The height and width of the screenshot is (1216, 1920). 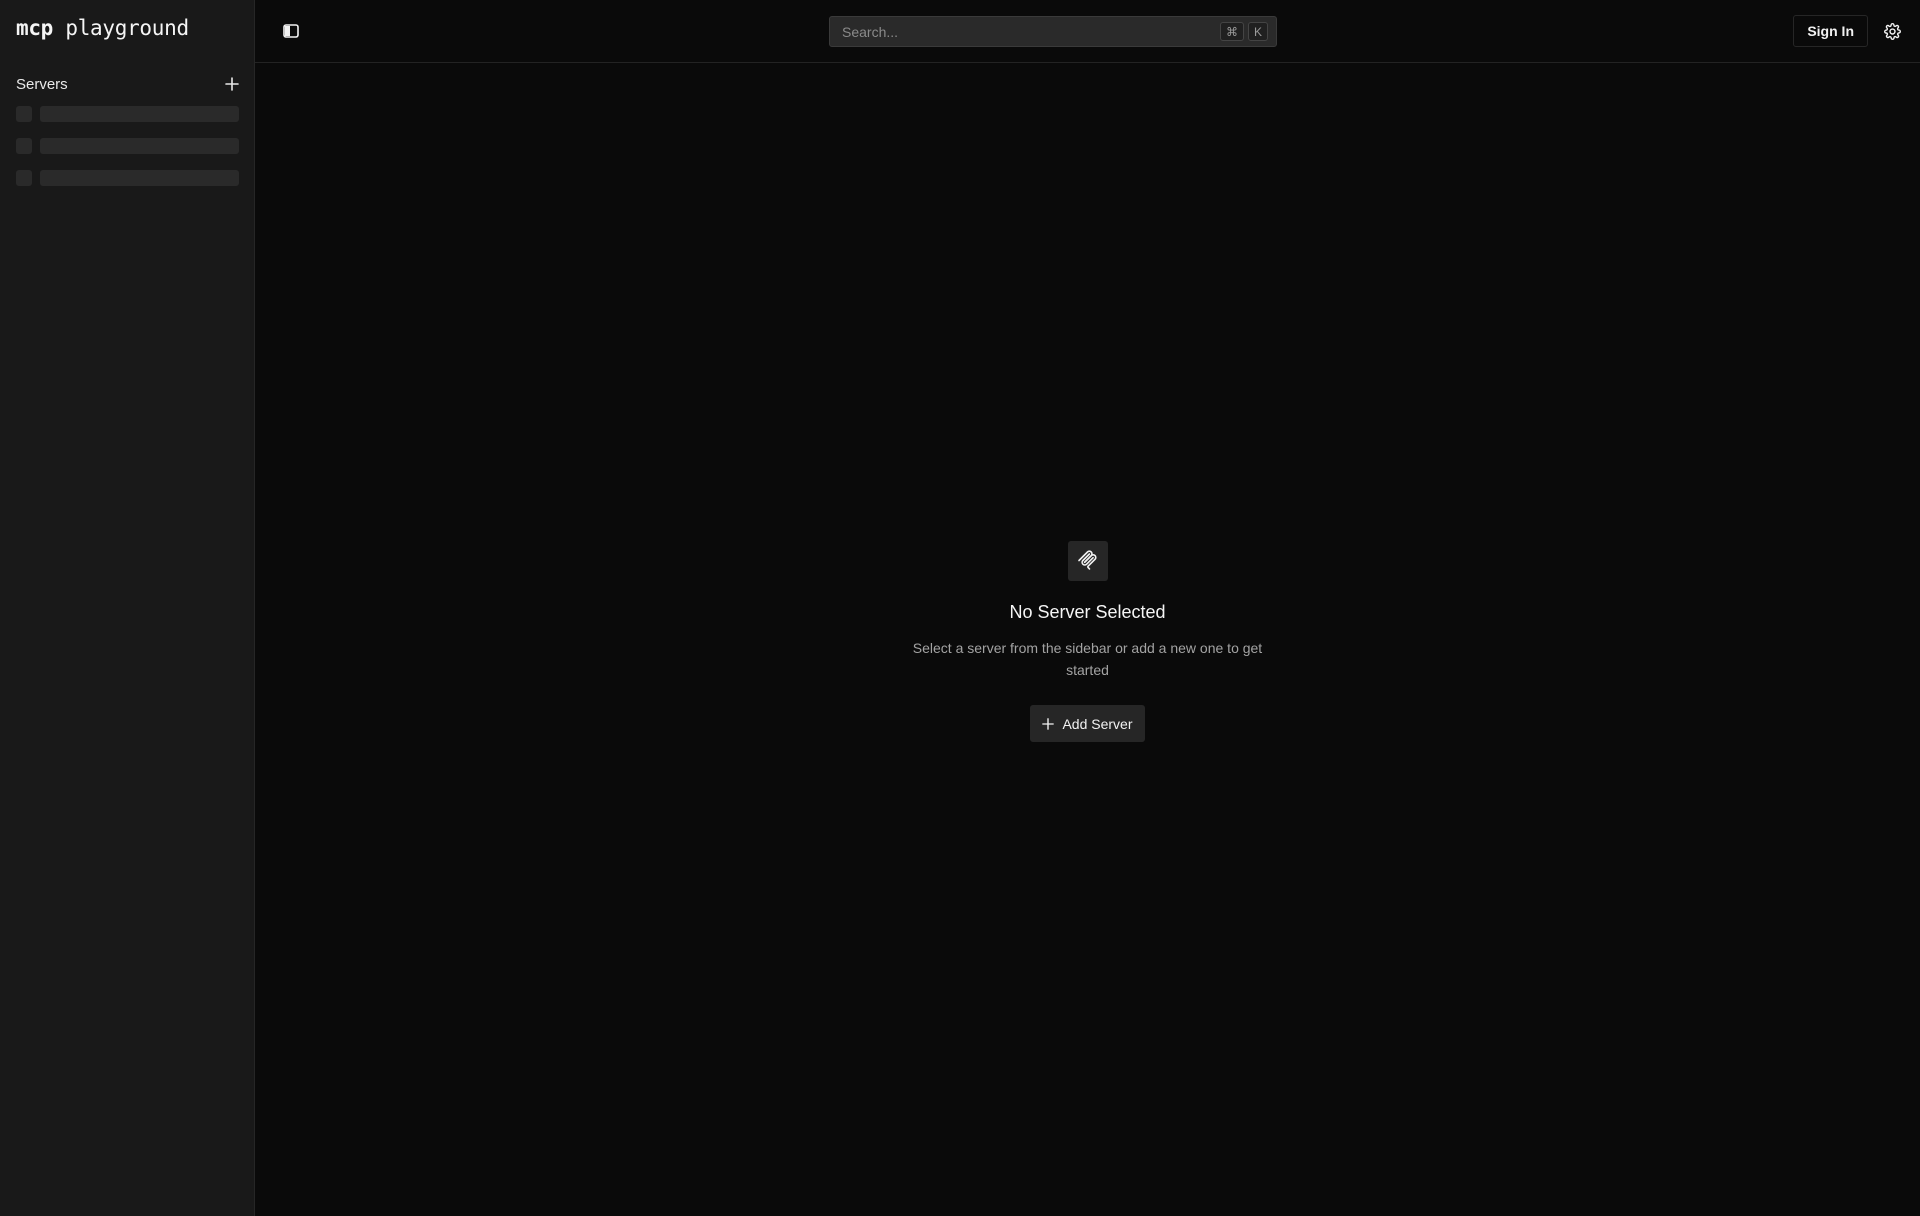 What do you see at coordinates (1231, 31) in the screenshot?
I see `shortcut-key-cmd: ⌘` at bounding box center [1231, 31].